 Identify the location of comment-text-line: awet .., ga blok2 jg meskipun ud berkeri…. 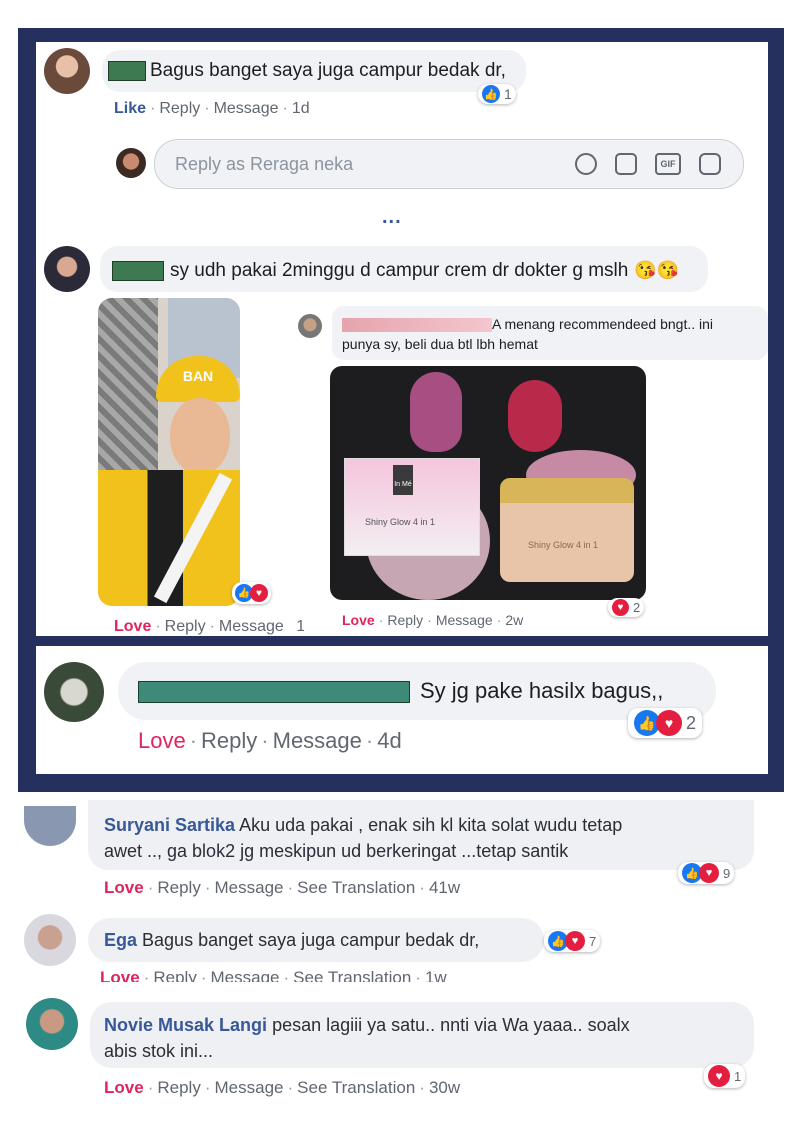
(336, 851).